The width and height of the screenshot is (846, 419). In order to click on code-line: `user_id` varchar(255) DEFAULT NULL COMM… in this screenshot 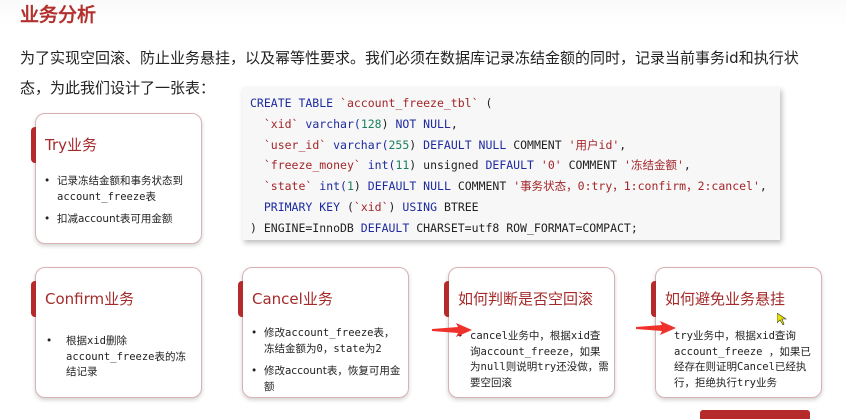, I will do `click(445, 144)`.